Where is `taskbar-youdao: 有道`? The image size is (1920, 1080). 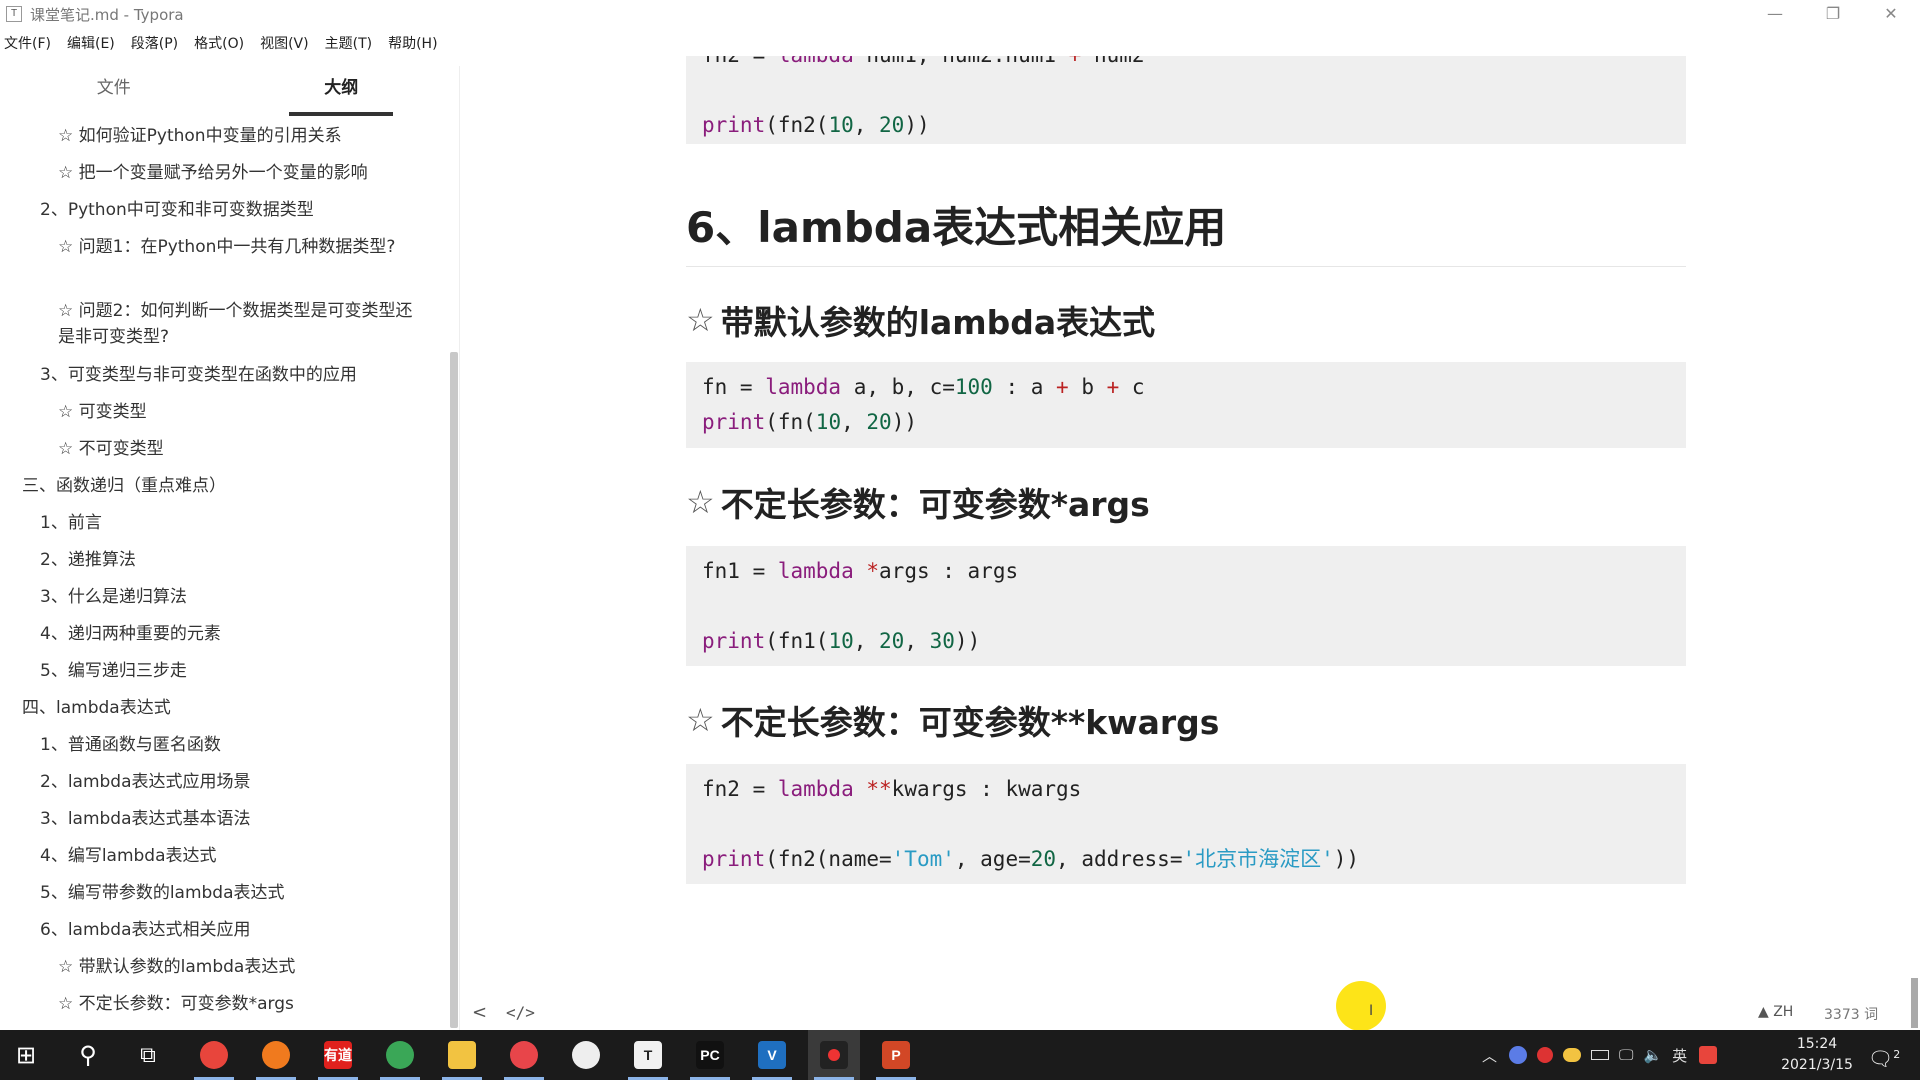 taskbar-youdao: 有道 is located at coordinates (338, 1055).